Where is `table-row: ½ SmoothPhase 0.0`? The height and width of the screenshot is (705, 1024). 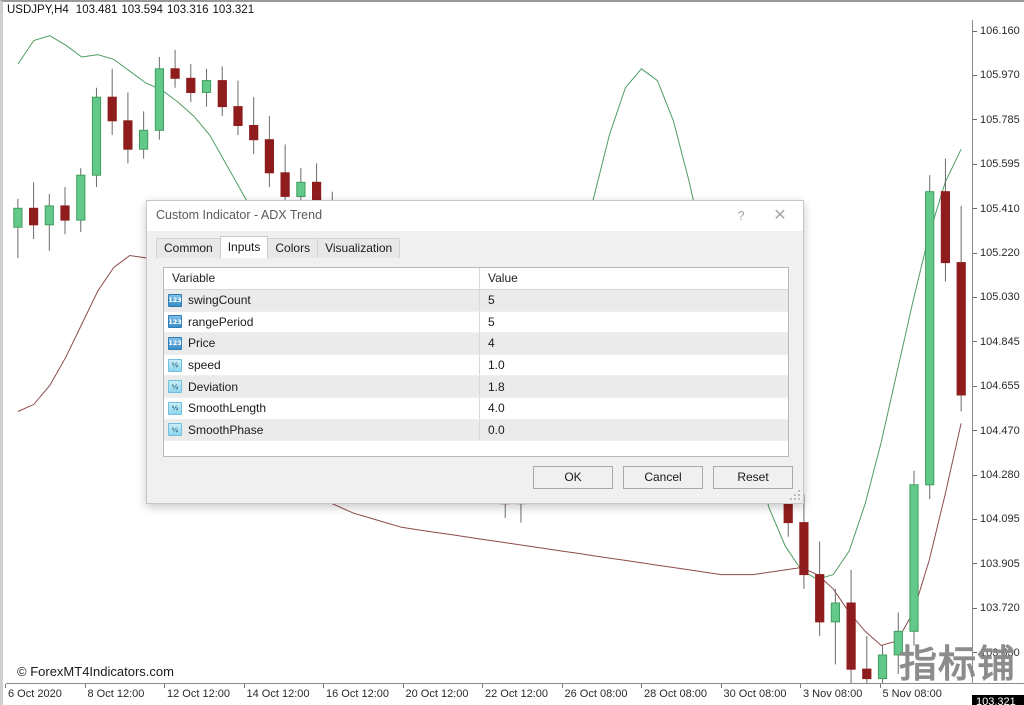 table-row: ½ SmoothPhase 0.0 is located at coordinates (476, 430).